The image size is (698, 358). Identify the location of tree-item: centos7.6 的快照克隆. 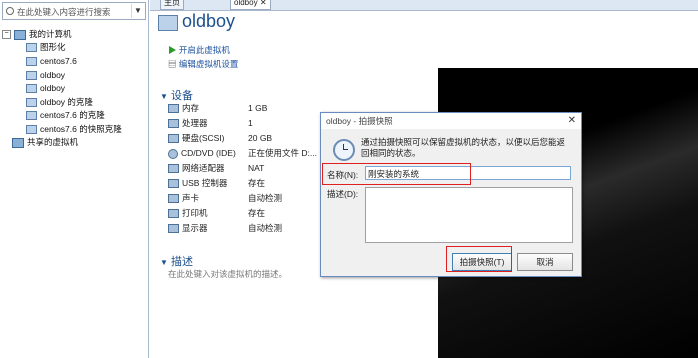
(74, 129).